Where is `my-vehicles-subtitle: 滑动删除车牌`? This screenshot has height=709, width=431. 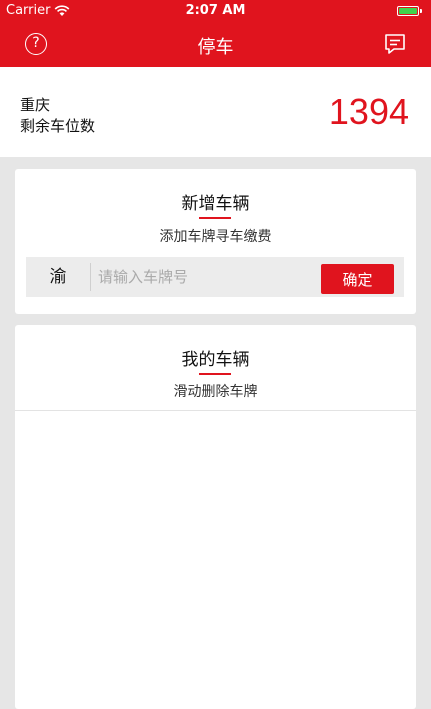
my-vehicles-subtitle: 滑动删除车牌 is located at coordinates (215, 392).